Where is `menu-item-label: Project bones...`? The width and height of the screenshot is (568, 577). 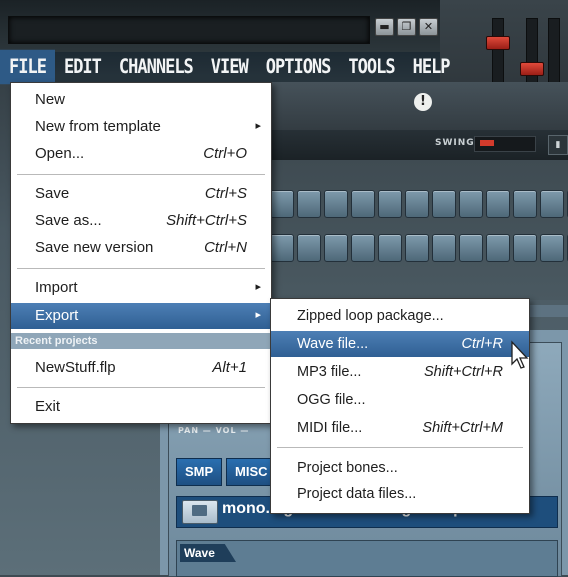
menu-item-label: Project bones... is located at coordinates (347, 468).